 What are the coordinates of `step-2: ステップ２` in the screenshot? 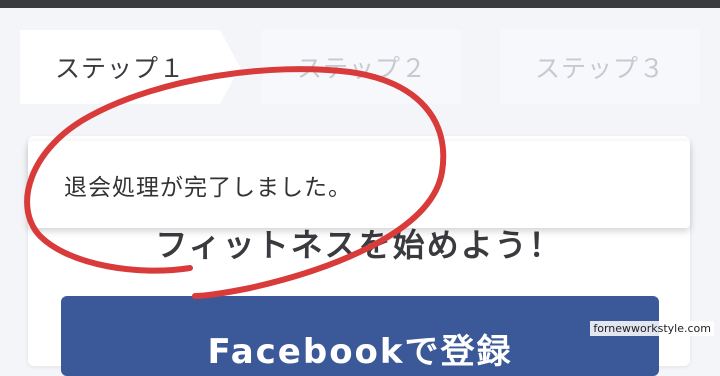 It's located at (362, 67).